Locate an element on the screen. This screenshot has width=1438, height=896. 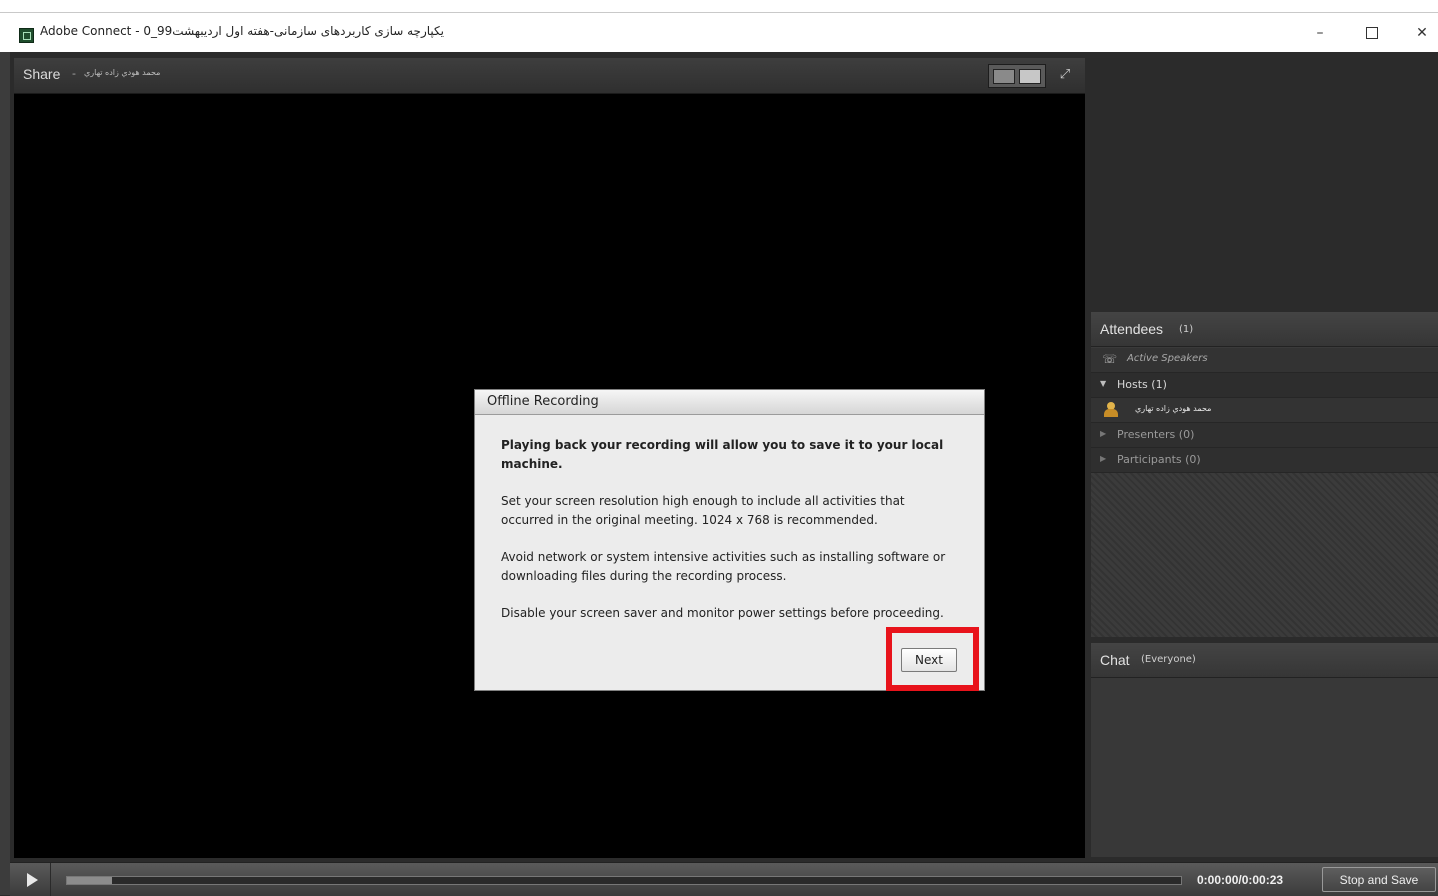
presenters-label: Presenters (0) is located at coordinates (1156, 434).